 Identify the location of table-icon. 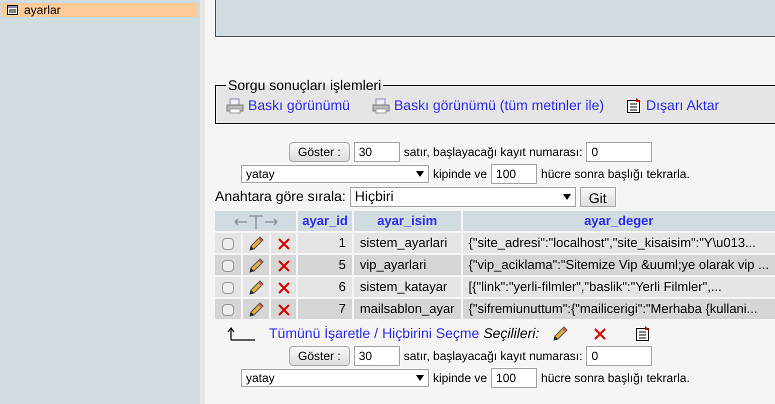
(12, 10).